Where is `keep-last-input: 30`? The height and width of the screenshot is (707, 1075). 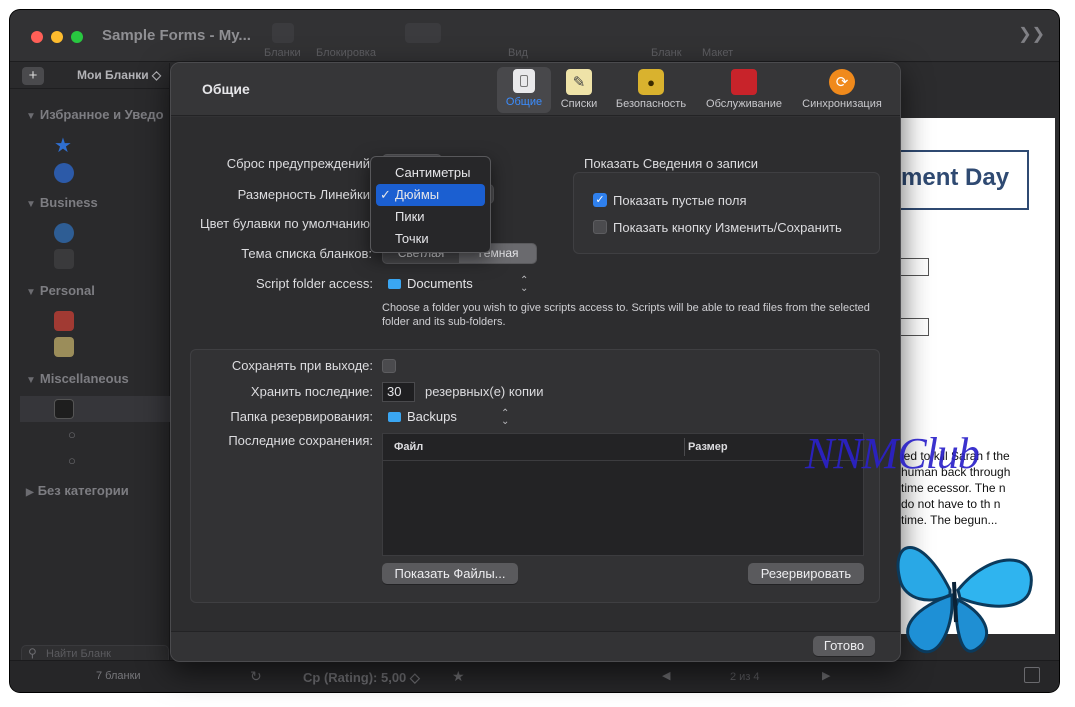
keep-last-input: 30 is located at coordinates (398, 392).